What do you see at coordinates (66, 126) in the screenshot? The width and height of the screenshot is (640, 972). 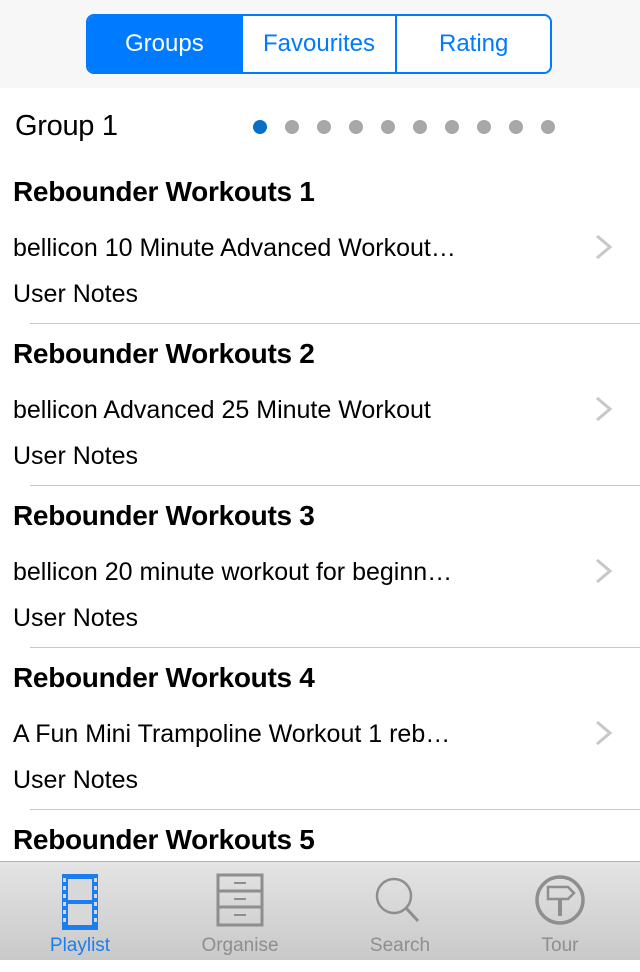 I see `group-title: Group 1` at bounding box center [66, 126].